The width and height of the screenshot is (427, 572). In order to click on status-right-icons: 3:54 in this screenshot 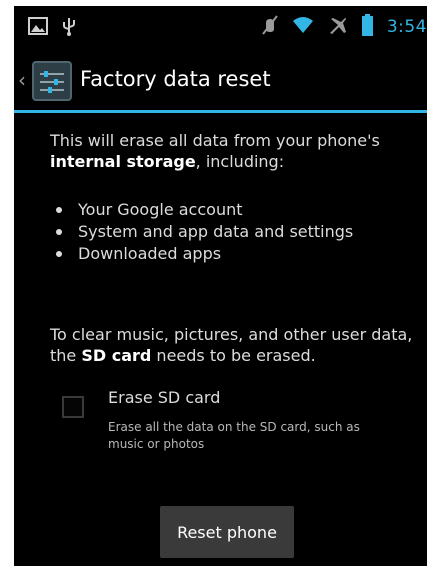, I will do `click(344, 27)`.